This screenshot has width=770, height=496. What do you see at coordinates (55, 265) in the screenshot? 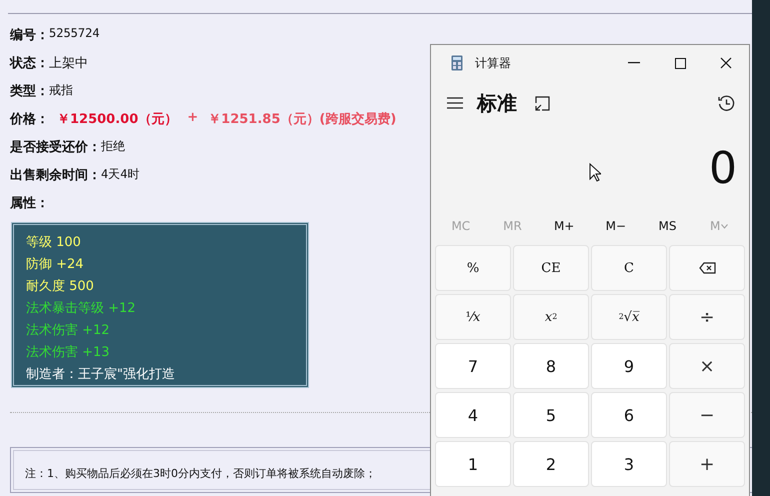
I see `attribute-text: 防御 +24` at bounding box center [55, 265].